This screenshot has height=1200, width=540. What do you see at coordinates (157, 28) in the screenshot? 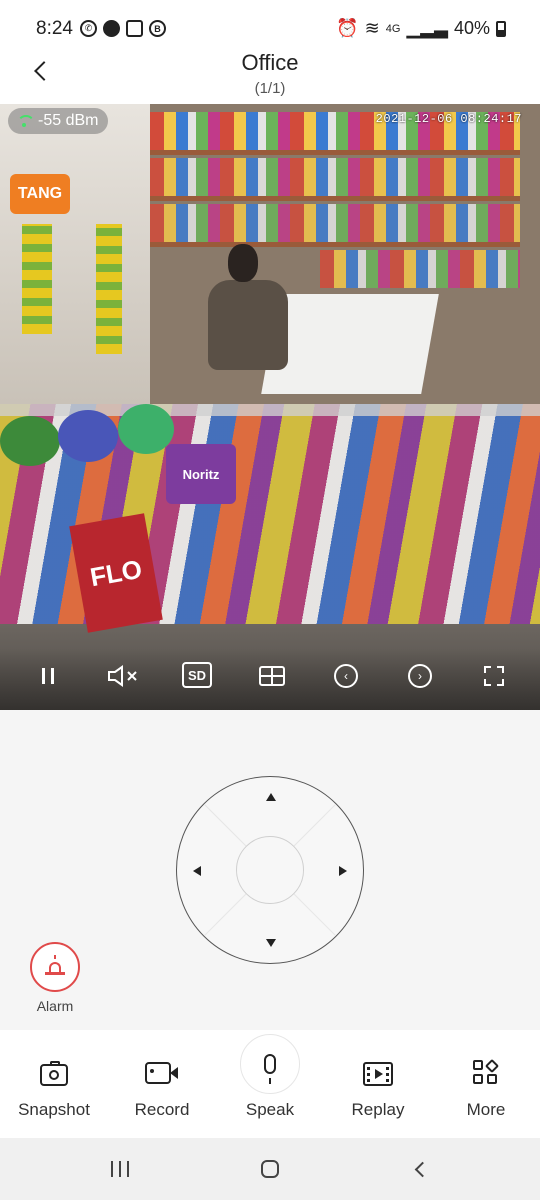
I see `whatsapp-business-icon: B` at bounding box center [157, 28].